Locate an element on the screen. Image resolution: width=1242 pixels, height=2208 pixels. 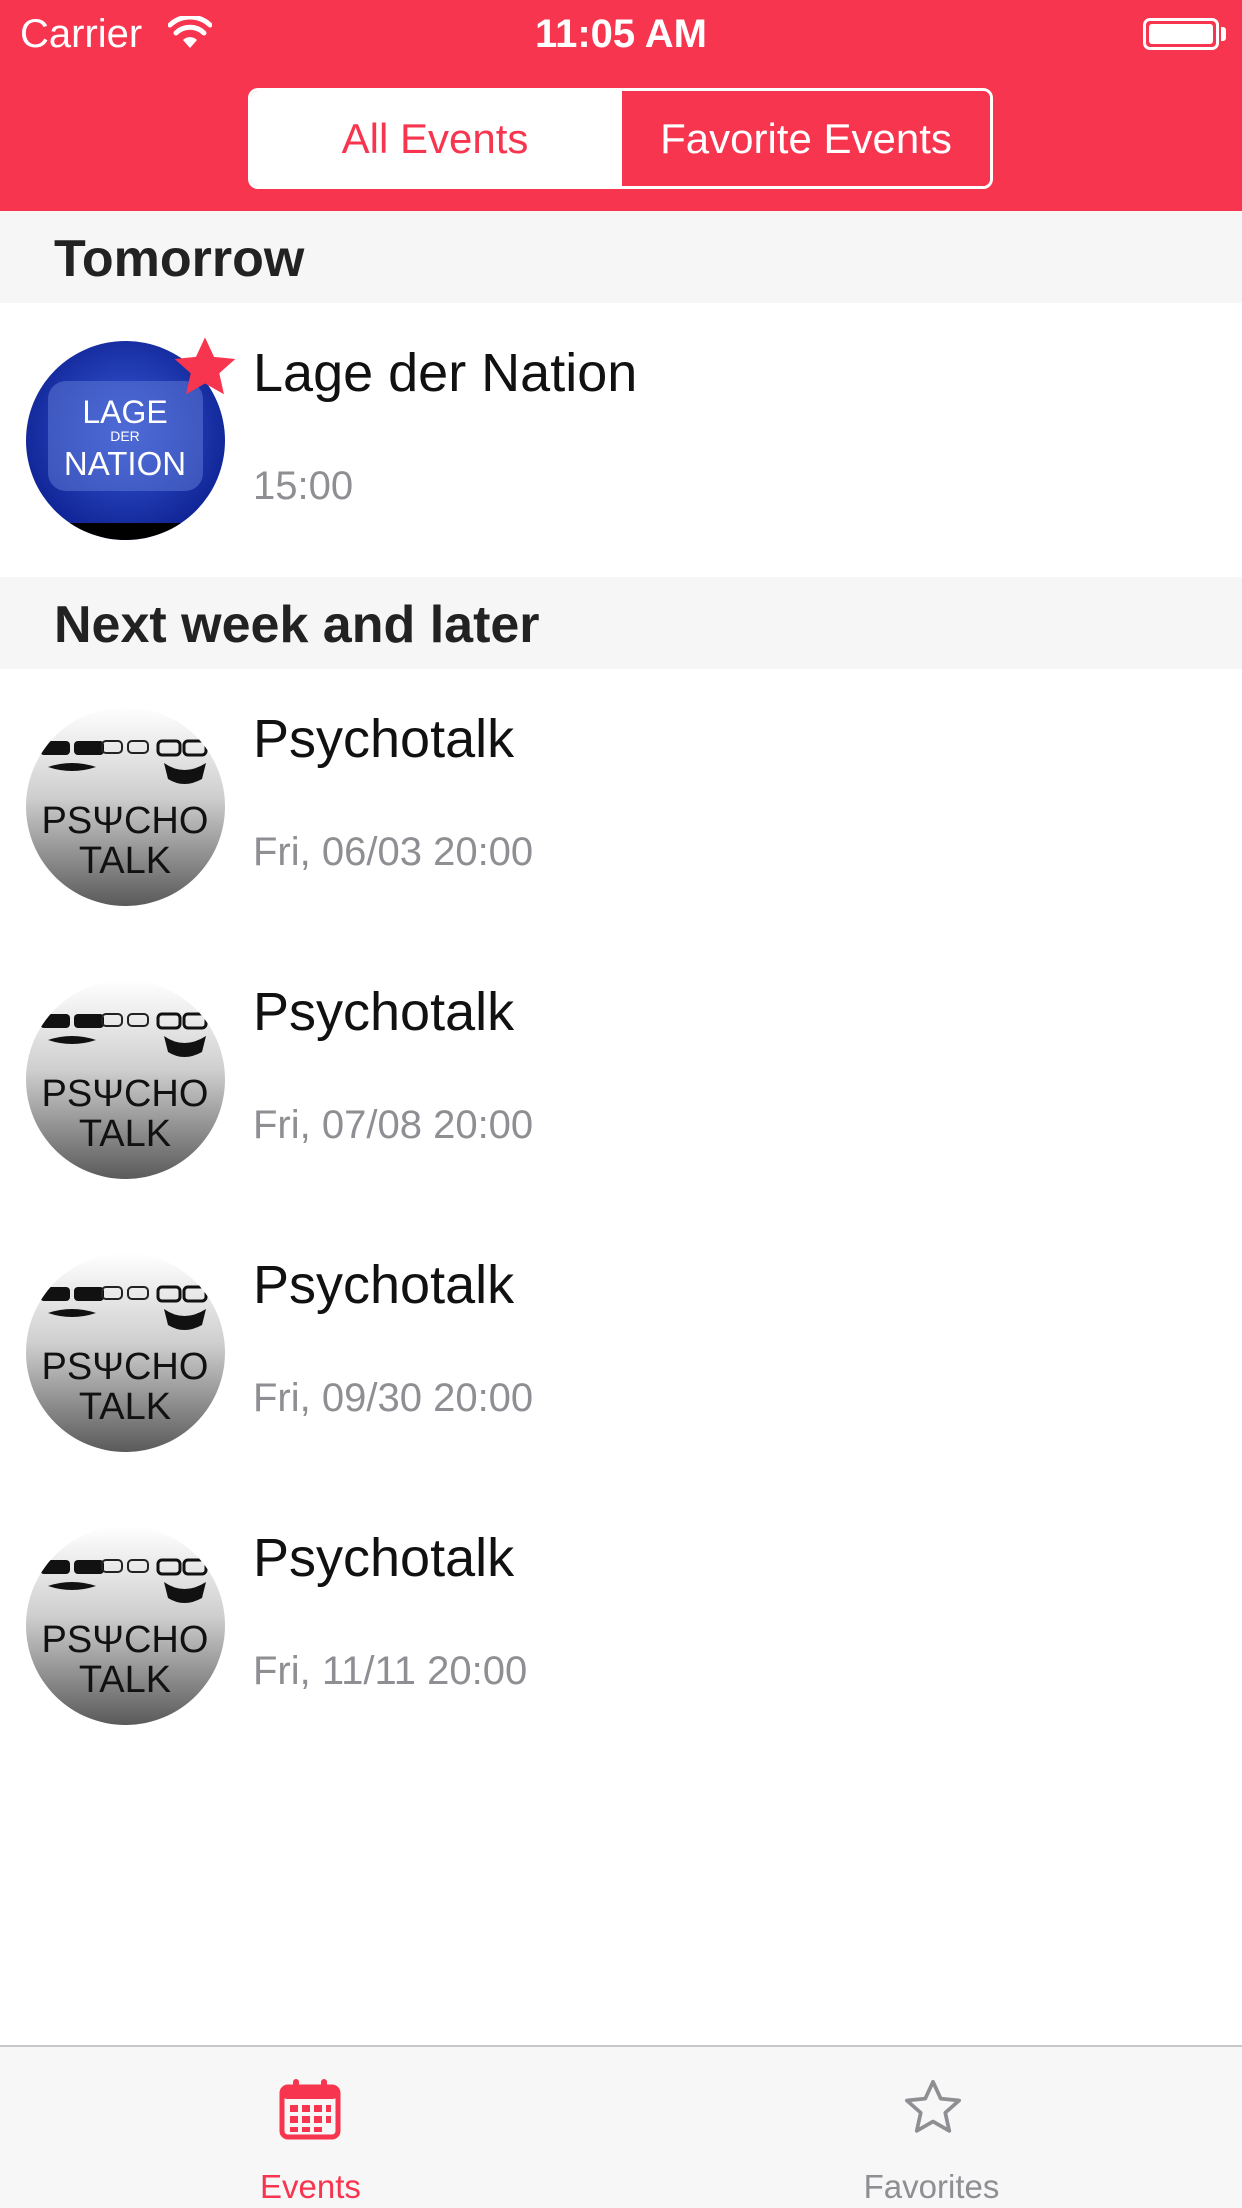
event-row: PSΨCHO TALK Psychotalk Fri, 09/30 20:00 is located at coordinates (621, 1351).